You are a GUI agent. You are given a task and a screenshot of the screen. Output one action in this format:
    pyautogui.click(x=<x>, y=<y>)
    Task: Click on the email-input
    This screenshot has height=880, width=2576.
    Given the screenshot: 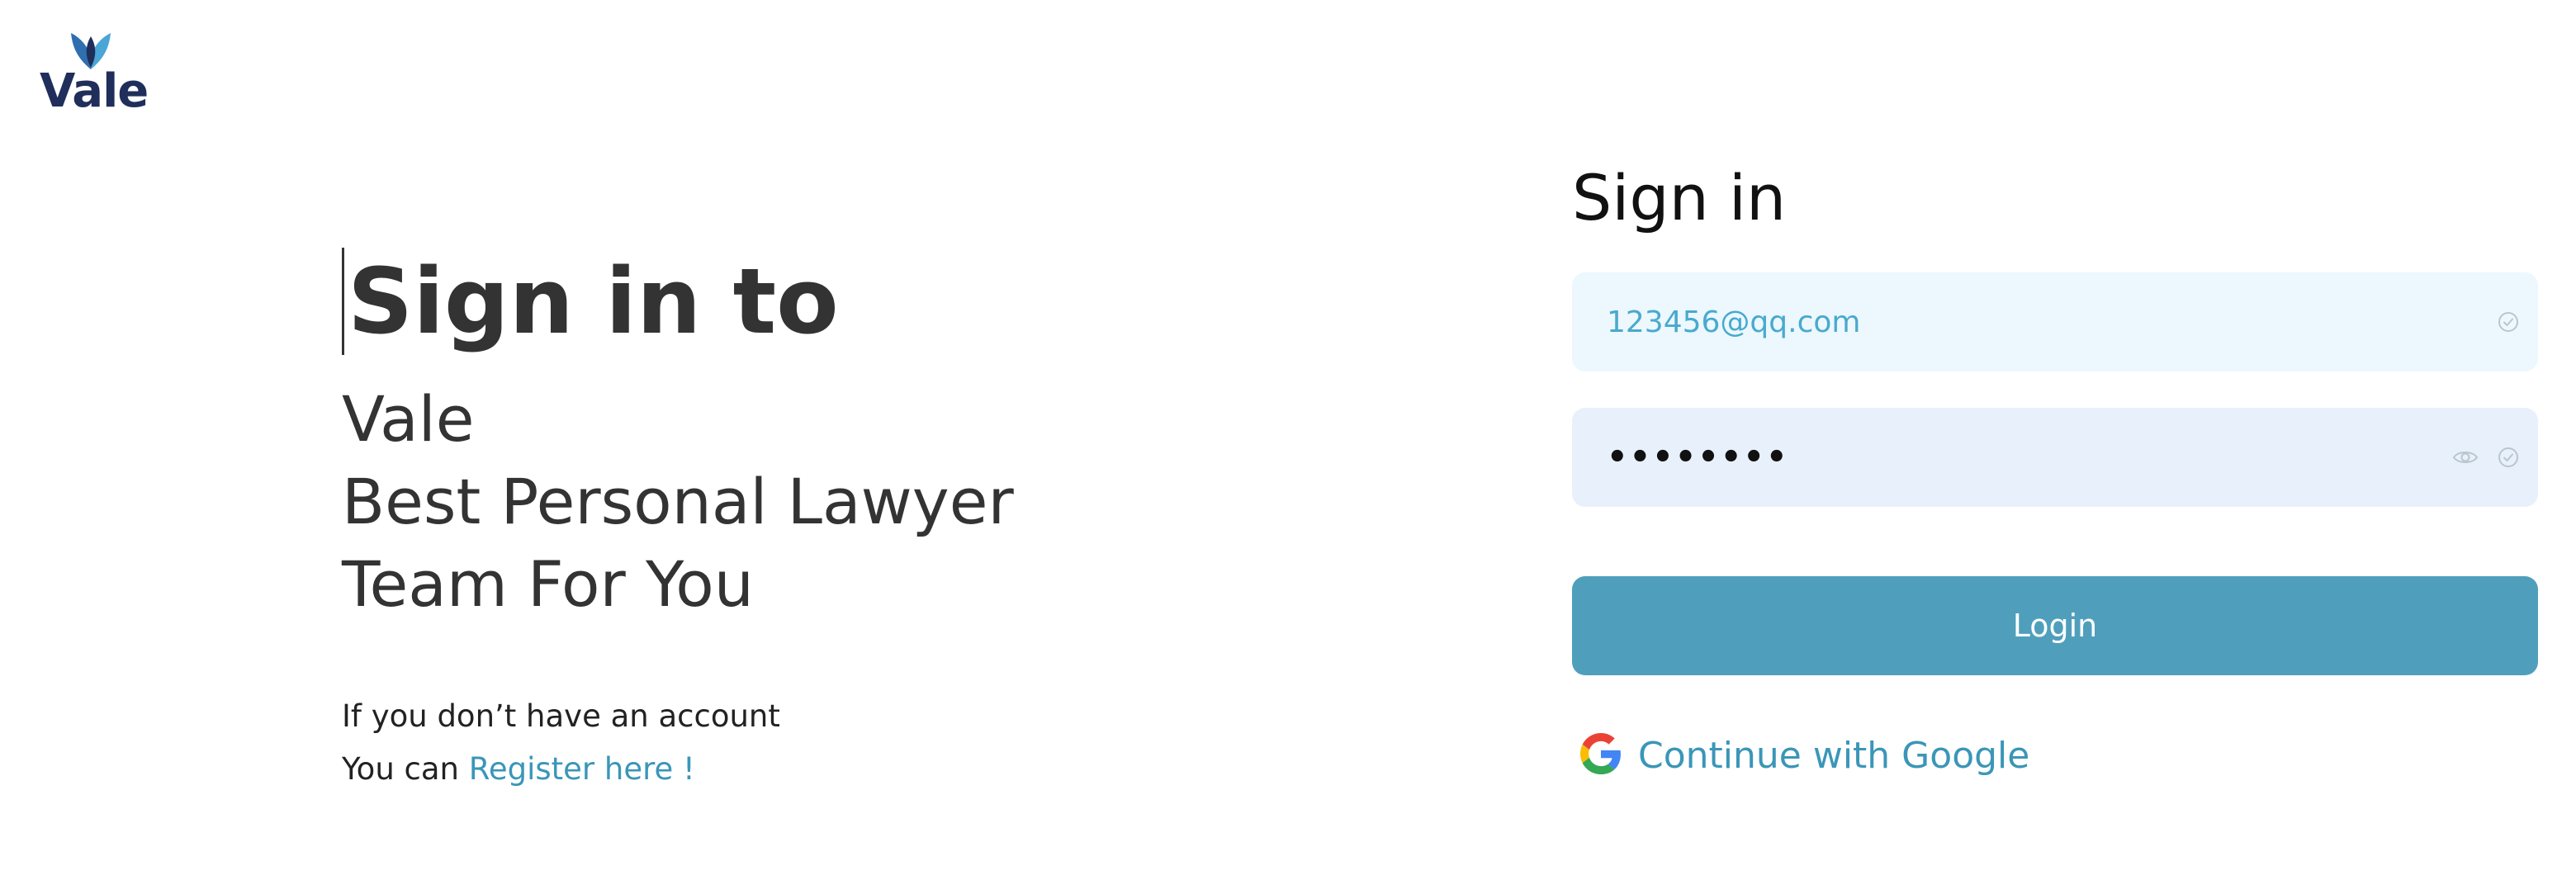 What is the action you would take?
    pyautogui.click(x=2055, y=321)
    